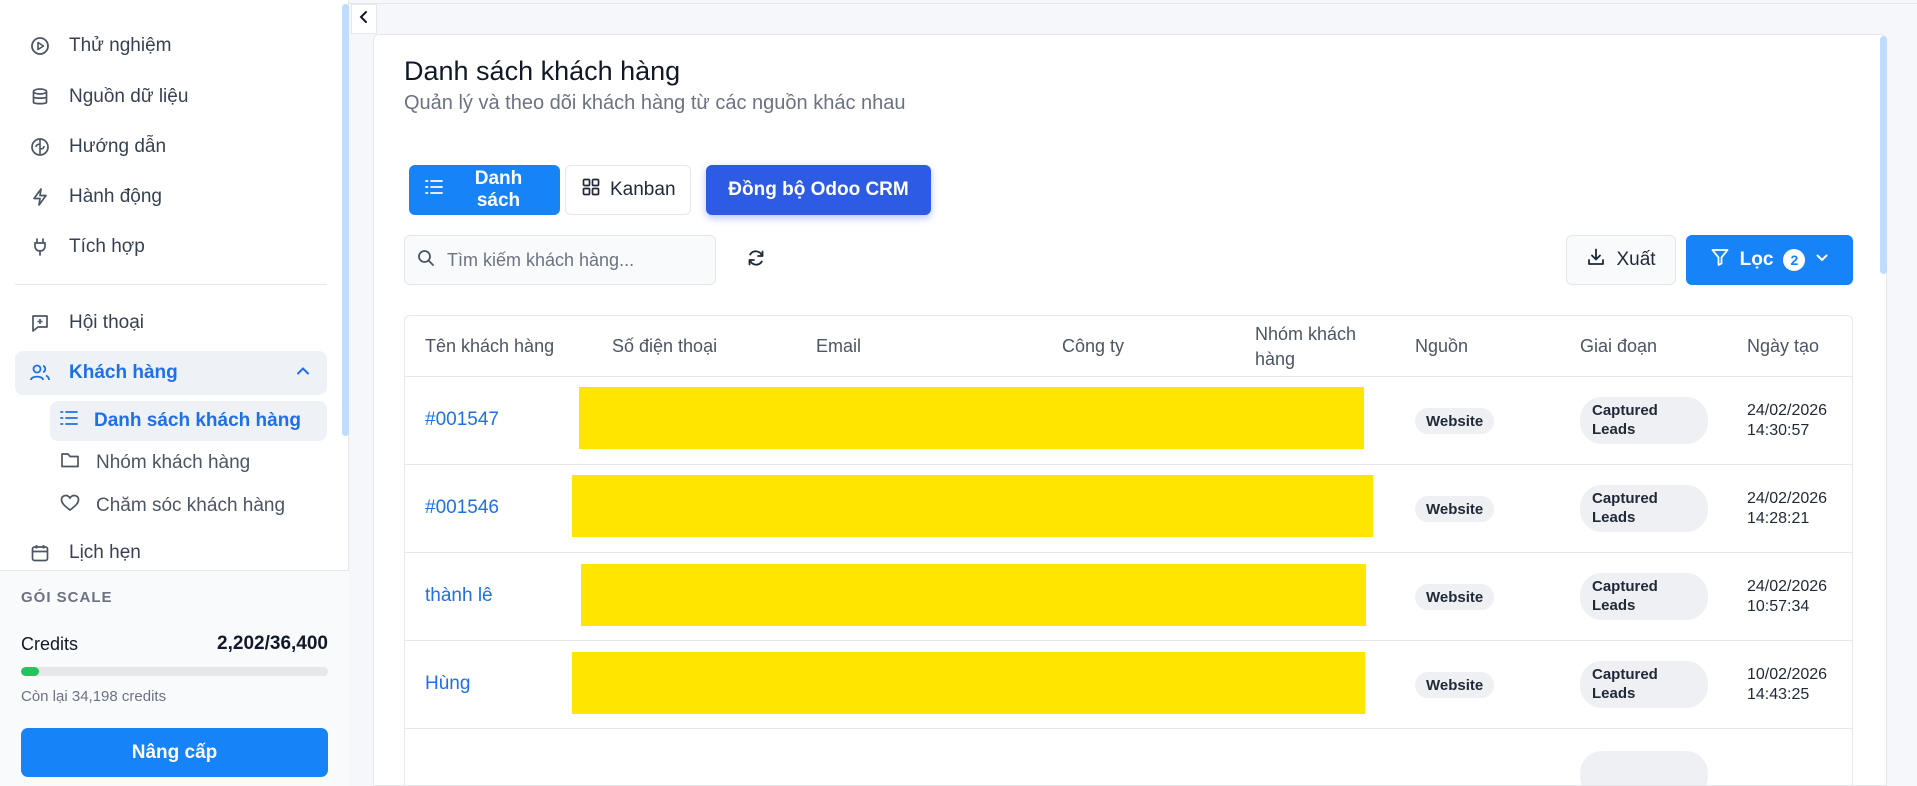 The image size is (1917, 786). Describe the element at coordinates (628, 190) in the screenshot. I see `kanban-view-button: Kanban` at that location.